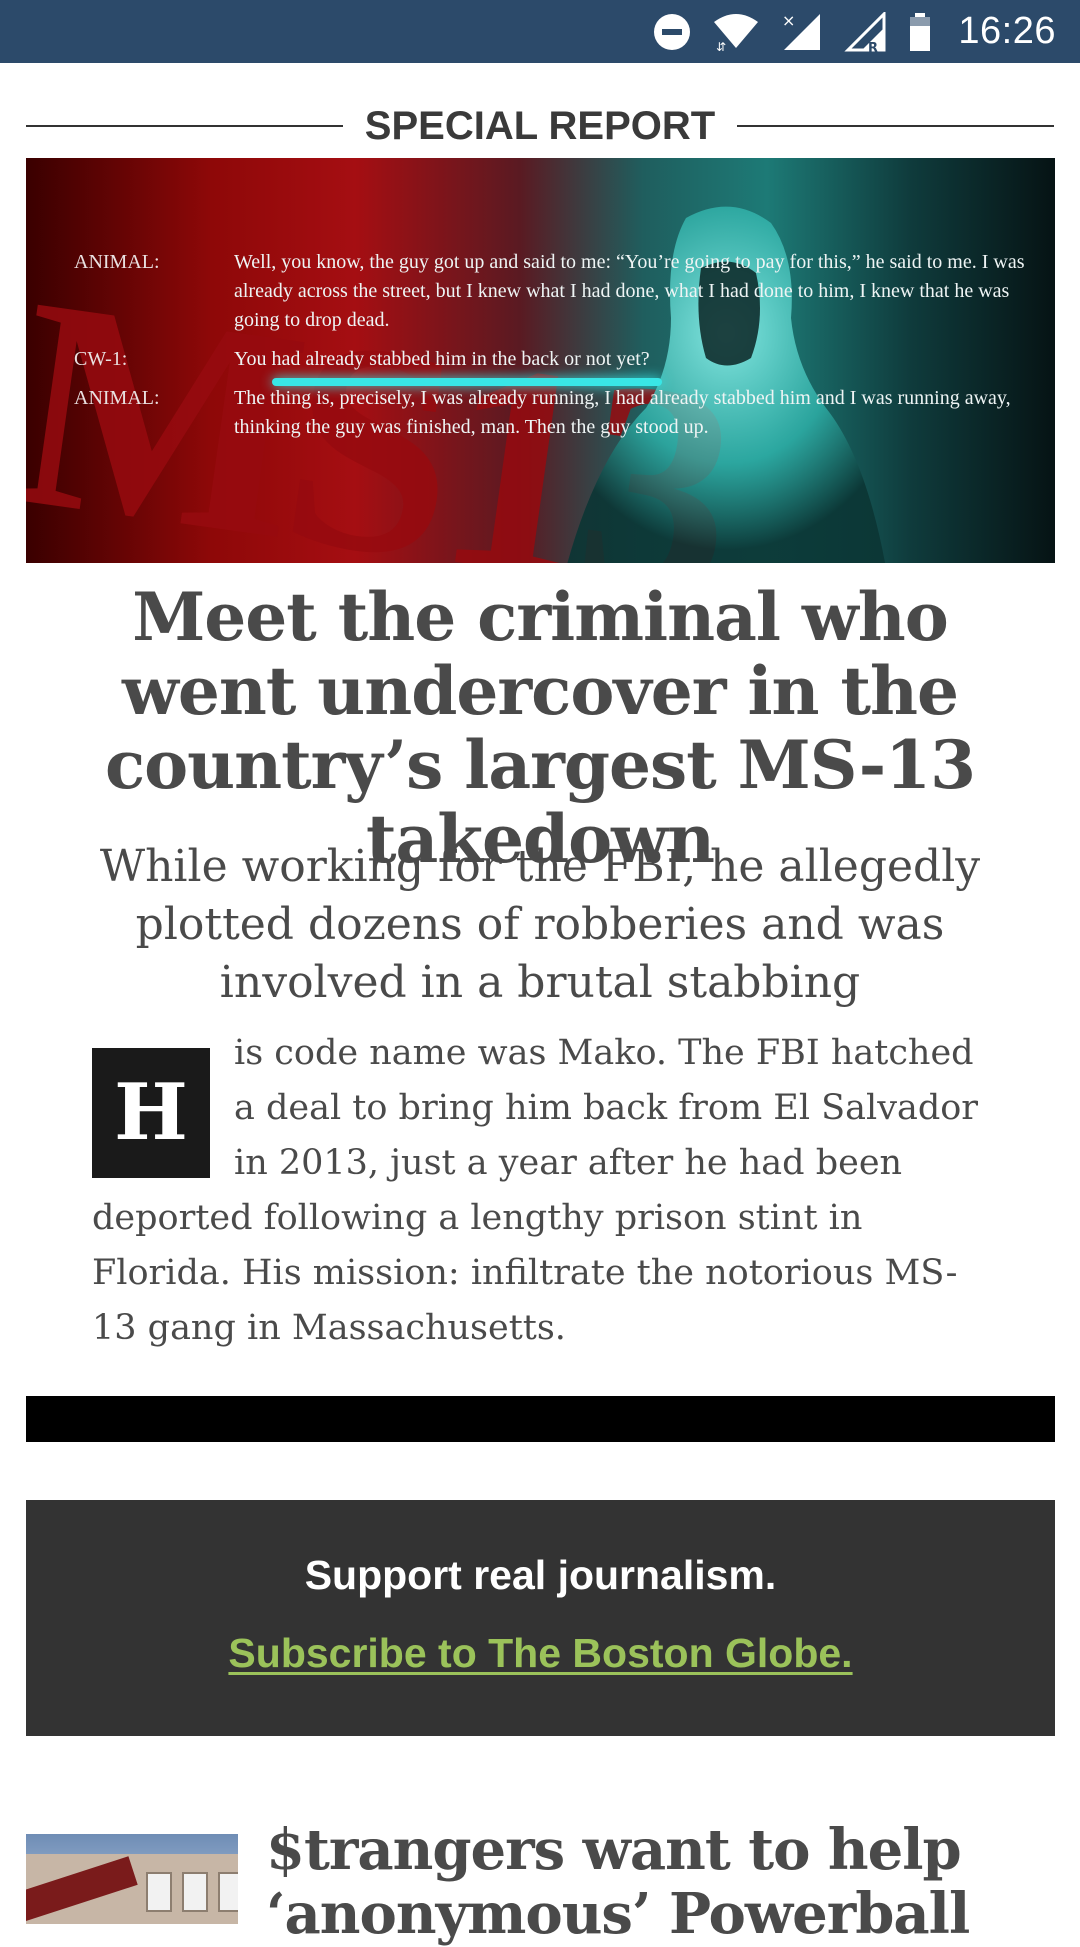  I want to click on section-header: SPECIAL REPORT, so click(540, 126).